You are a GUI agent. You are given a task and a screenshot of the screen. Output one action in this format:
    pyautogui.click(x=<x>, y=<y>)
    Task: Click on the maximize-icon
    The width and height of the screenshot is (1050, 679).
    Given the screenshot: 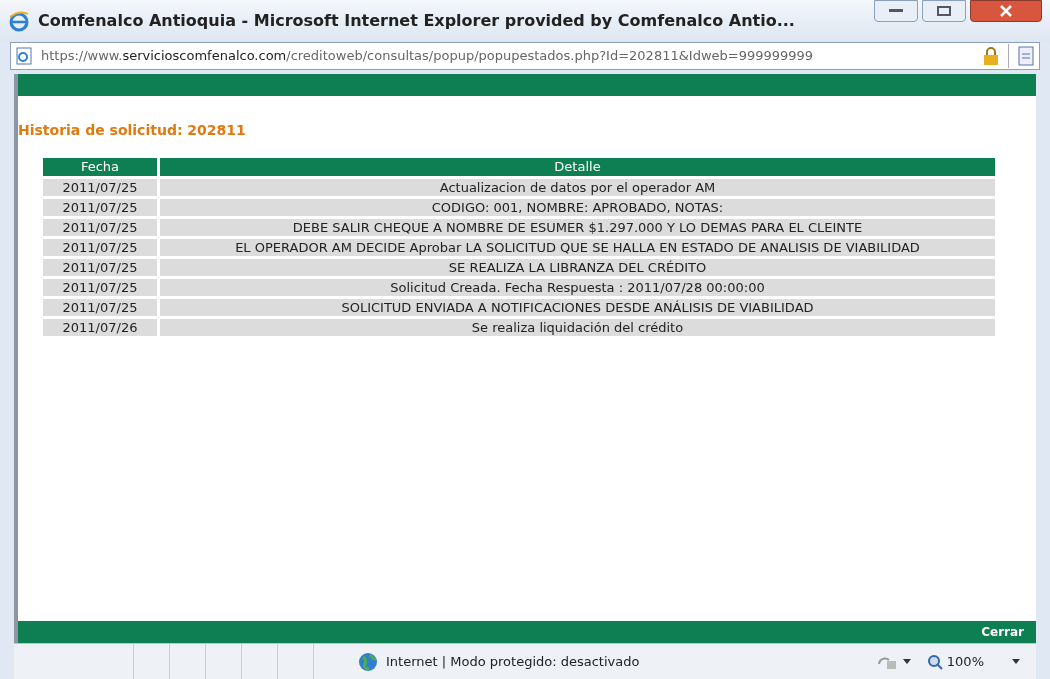 What is the action you would take?
    pyautogui.click(x=944, y=11)
    